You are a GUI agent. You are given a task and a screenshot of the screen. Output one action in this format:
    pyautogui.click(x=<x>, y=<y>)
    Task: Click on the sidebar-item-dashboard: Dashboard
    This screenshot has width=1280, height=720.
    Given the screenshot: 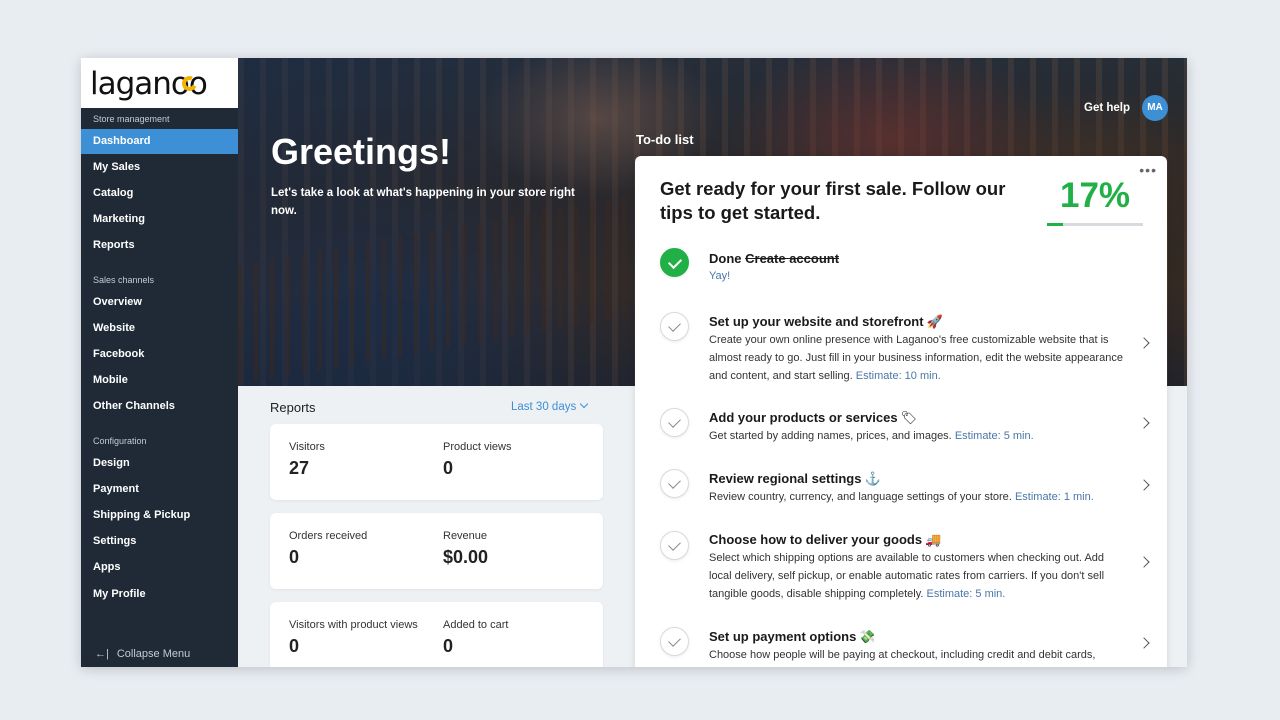 What is the action you would take?
    pyautogui.click(x=159, y=141)
    